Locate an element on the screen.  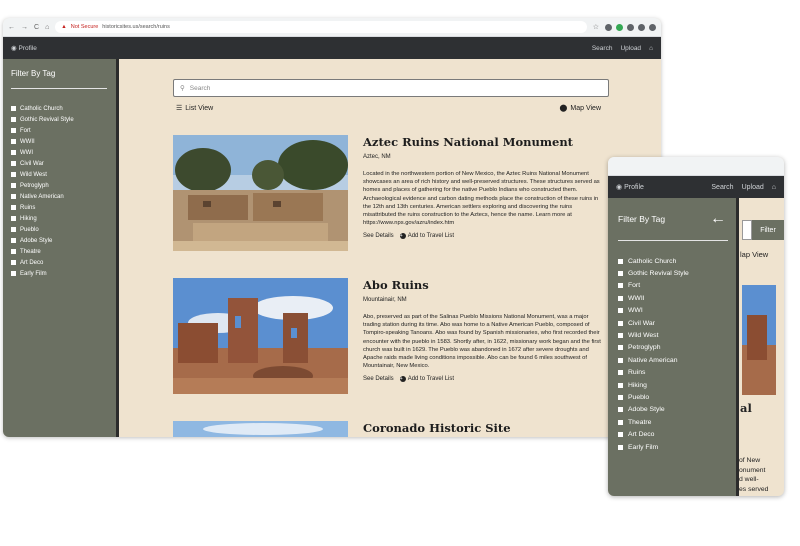
map-view-button: lap View is located at coordinates (754, 254).